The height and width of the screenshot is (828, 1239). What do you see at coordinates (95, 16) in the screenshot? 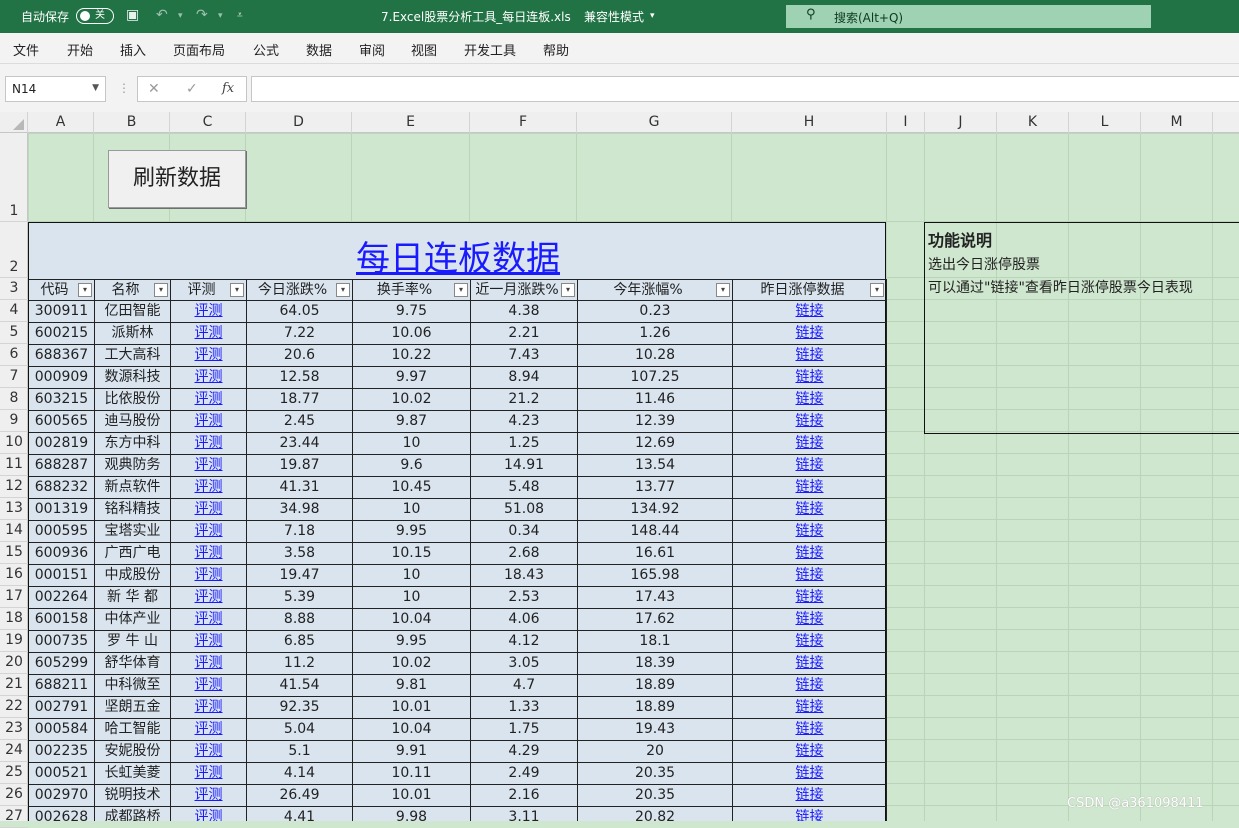
I see `autosave-toggle: 关` at bounding box center [95, 16].